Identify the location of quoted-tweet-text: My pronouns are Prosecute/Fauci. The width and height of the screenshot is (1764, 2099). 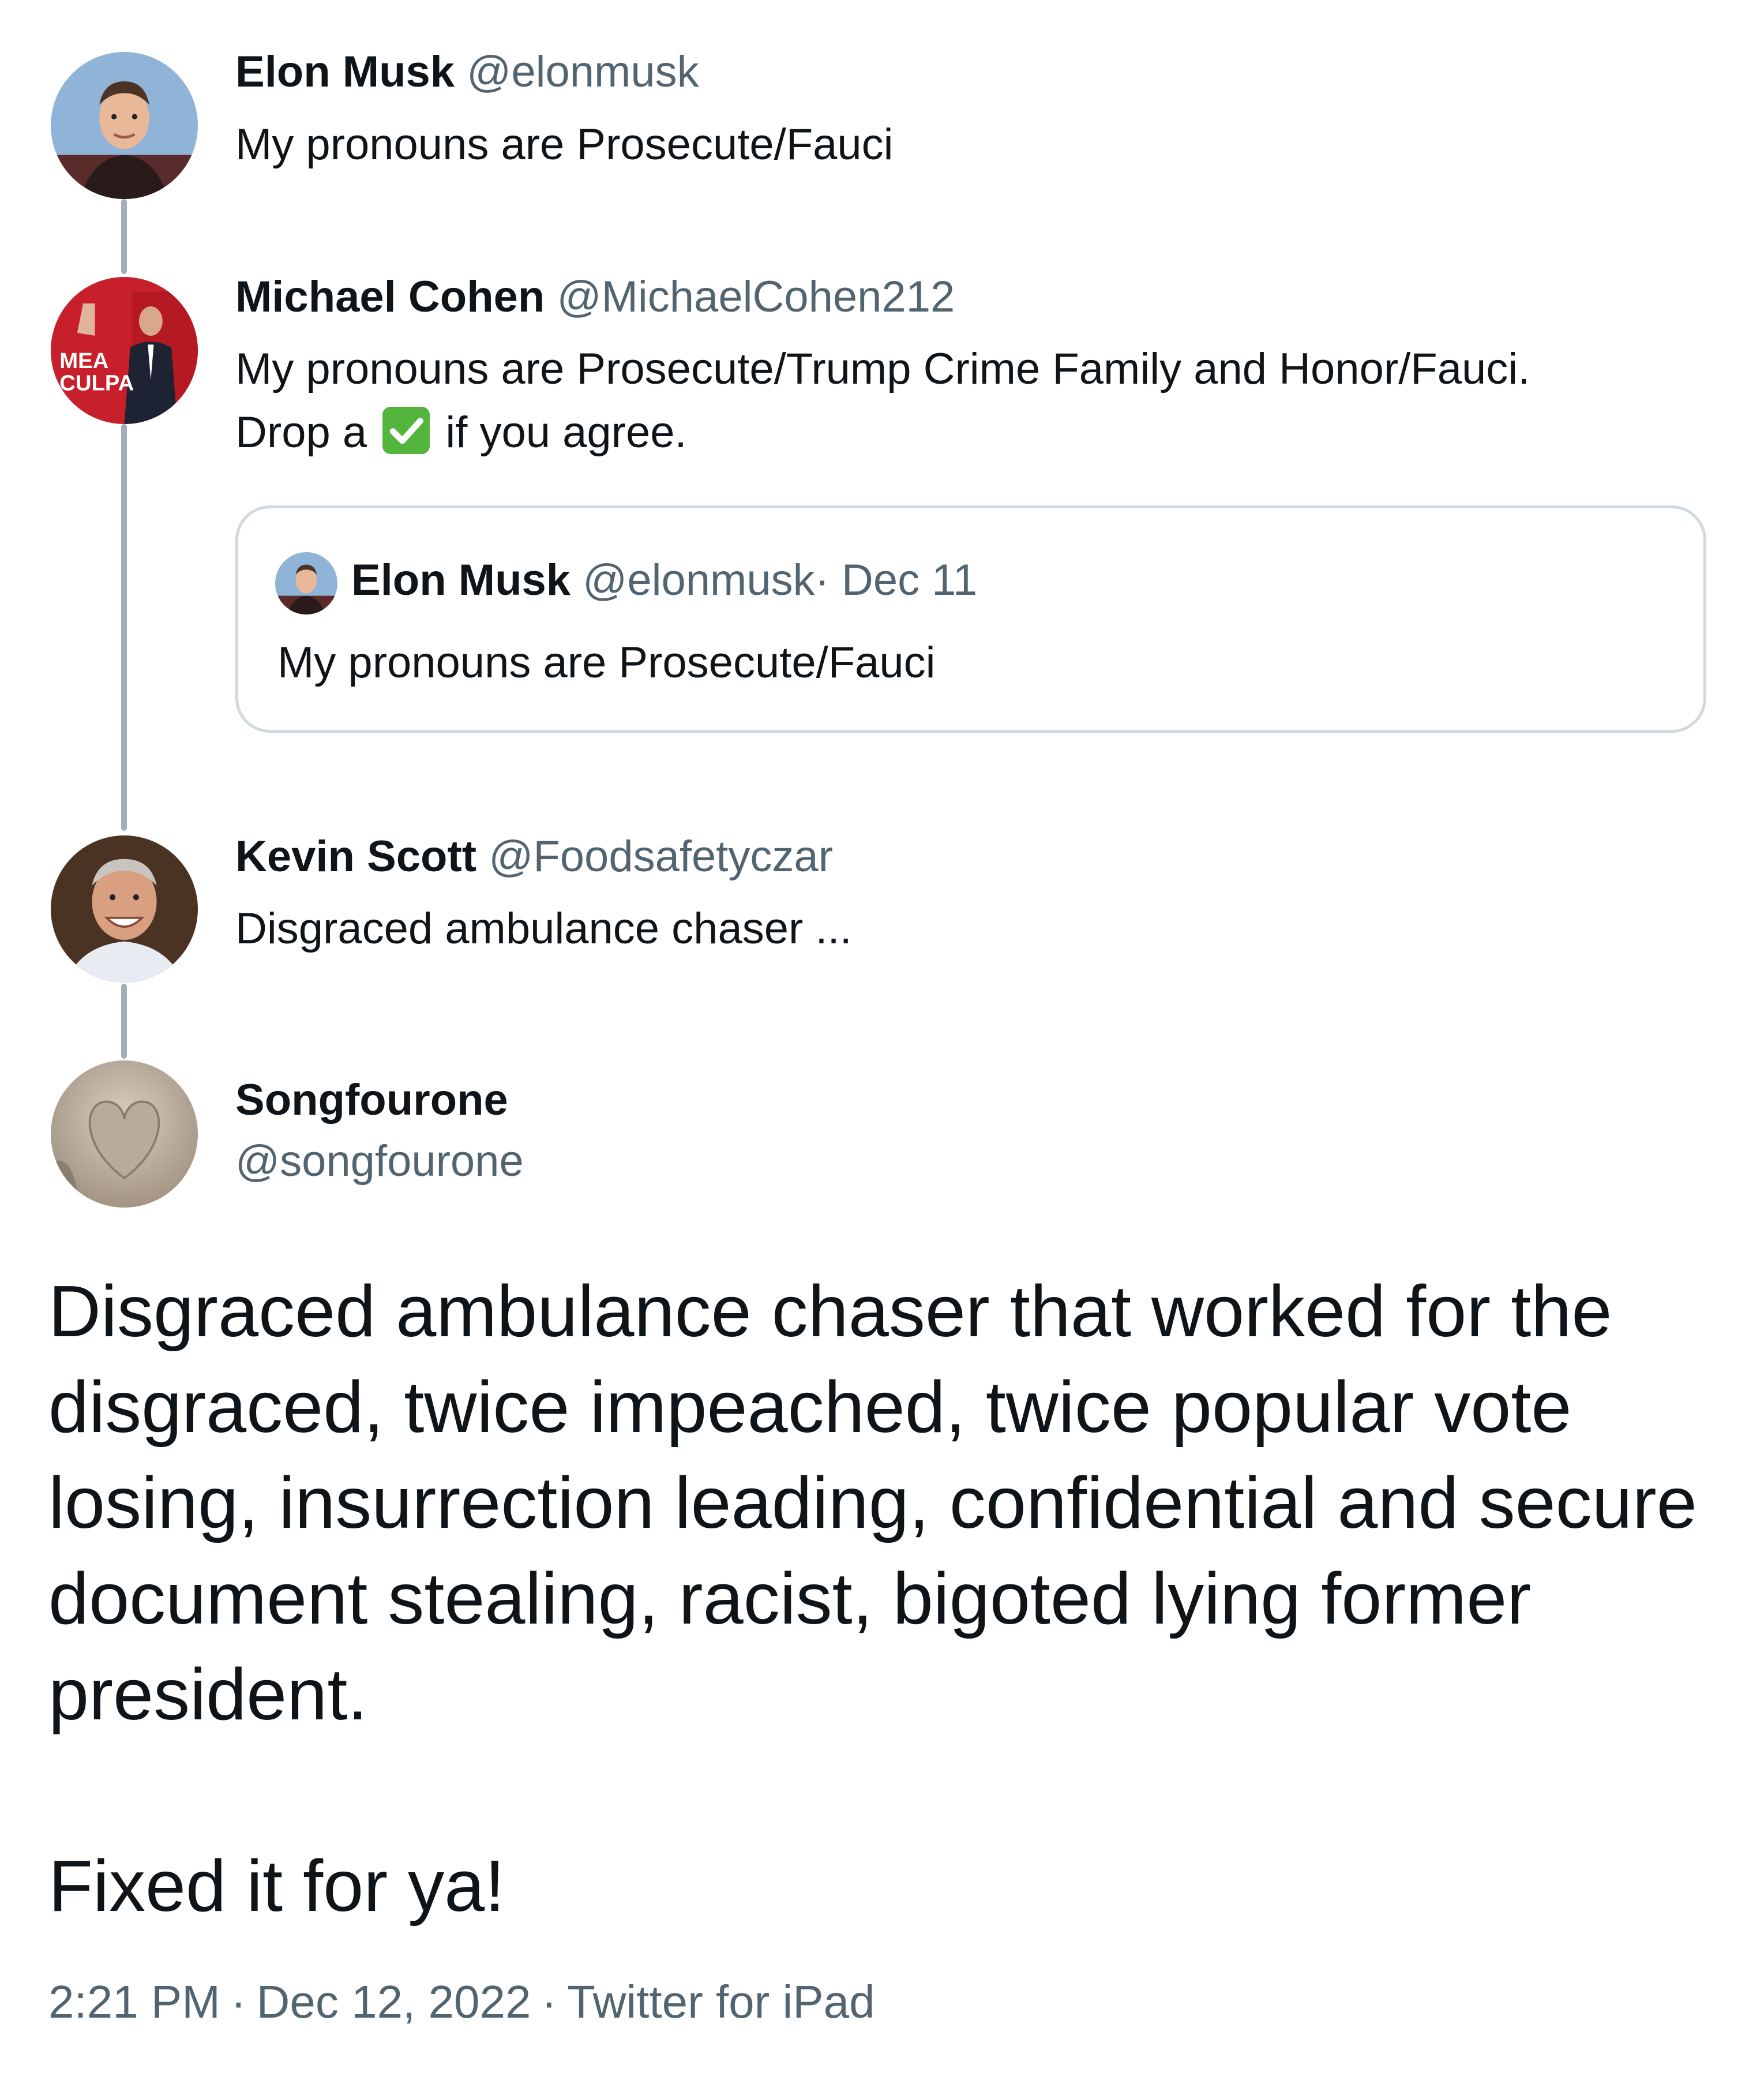
(606, 662).